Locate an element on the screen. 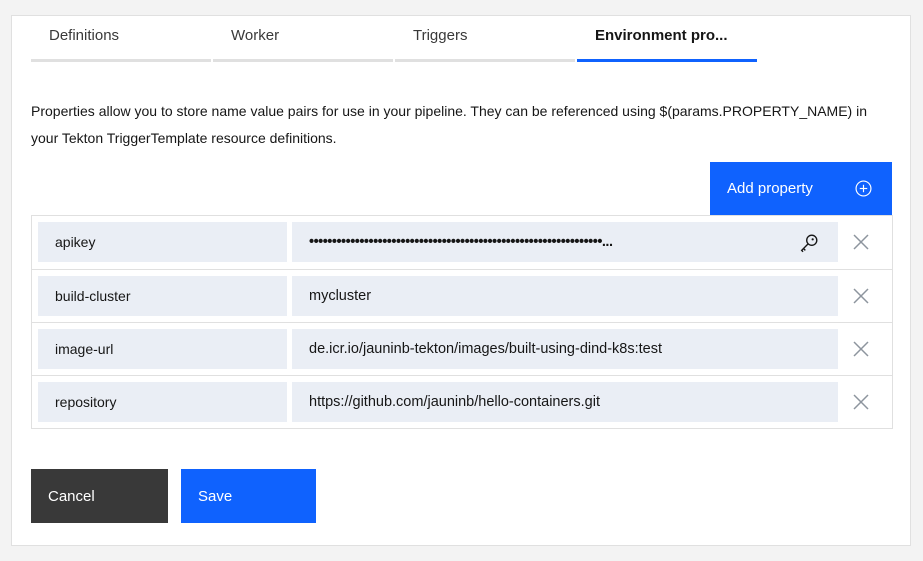 This screenshot has width=923, height=561. property-name-field: build-cluster is located at coordinates (162, 296).